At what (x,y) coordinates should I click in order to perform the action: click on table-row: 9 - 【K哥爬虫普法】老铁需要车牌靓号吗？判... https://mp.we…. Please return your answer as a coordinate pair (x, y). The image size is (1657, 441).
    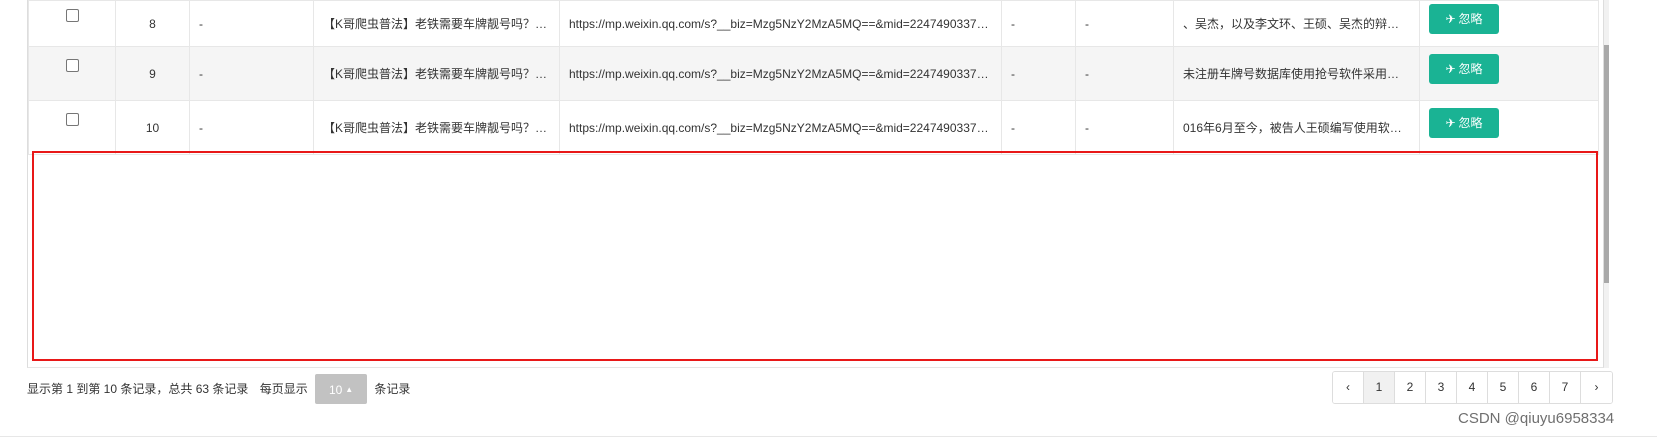
    Looking at the image, I should click on (813, 73).